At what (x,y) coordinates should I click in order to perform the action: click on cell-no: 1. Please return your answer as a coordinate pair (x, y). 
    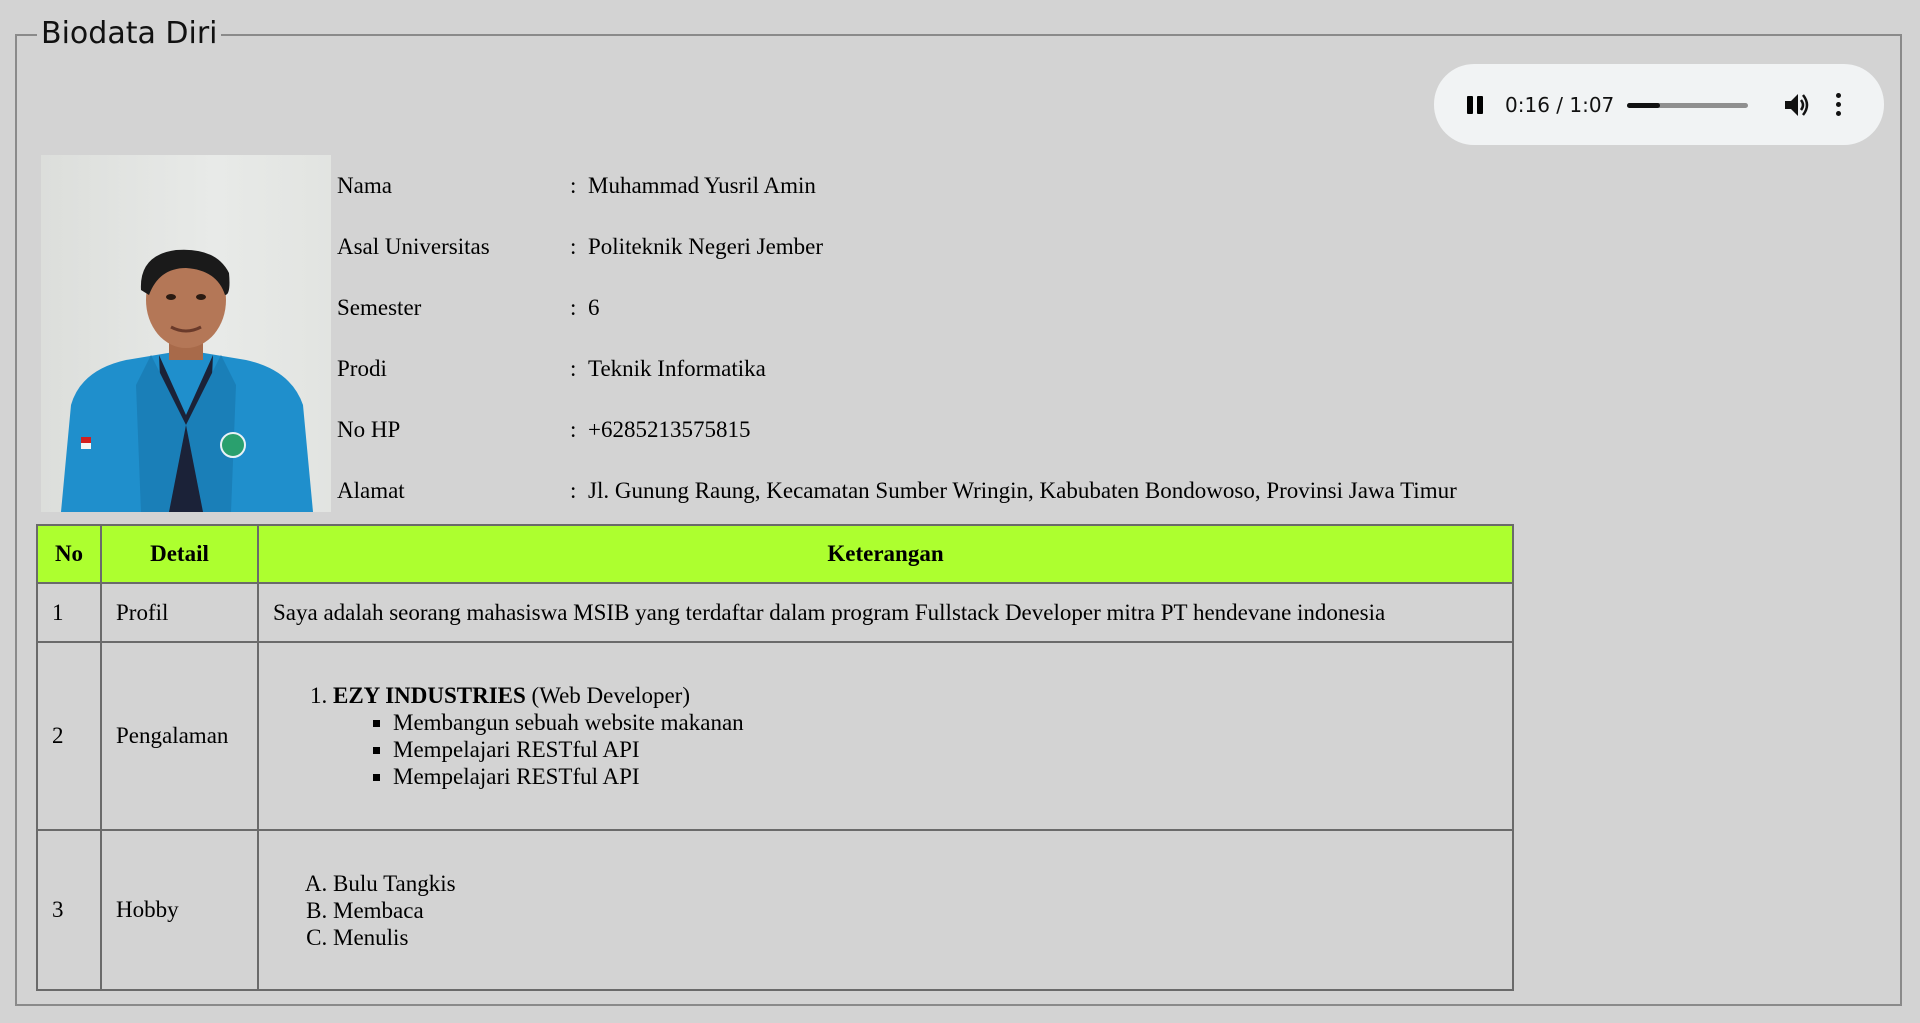
    Looking at the image, I should click on (69, 612).